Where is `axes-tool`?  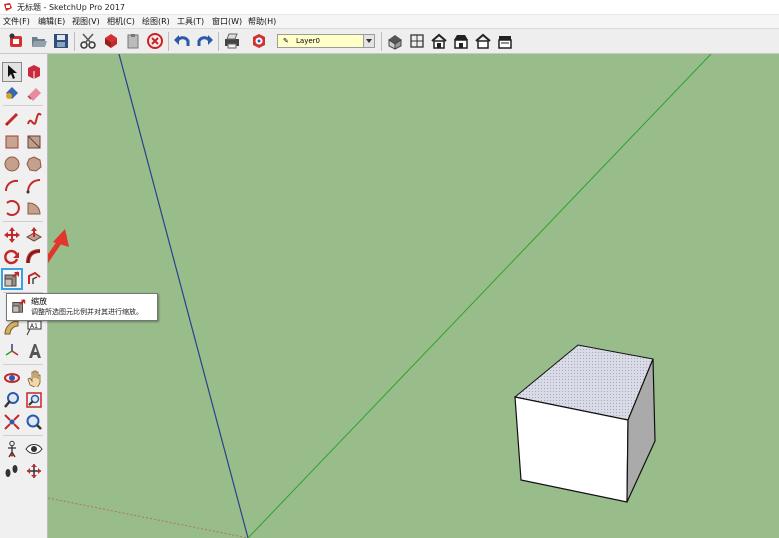 axes-tool is located at coordinates (12, 351).